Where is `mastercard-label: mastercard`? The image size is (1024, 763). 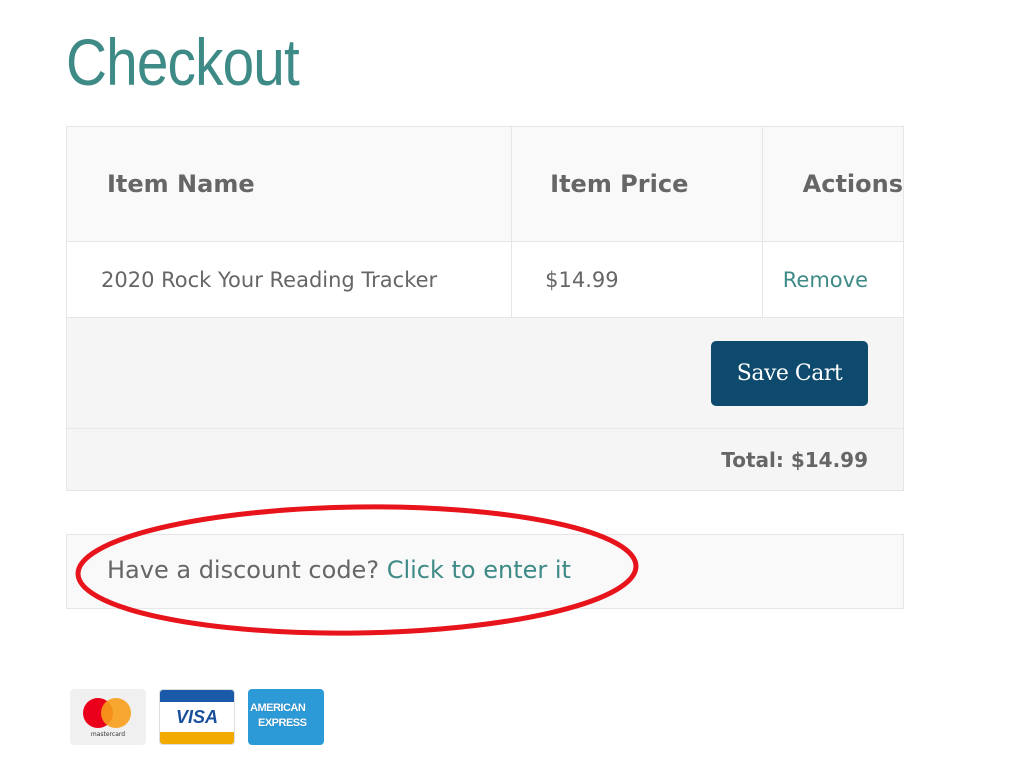 mastercard-label: mastercard is located at coordinates (108, 734).